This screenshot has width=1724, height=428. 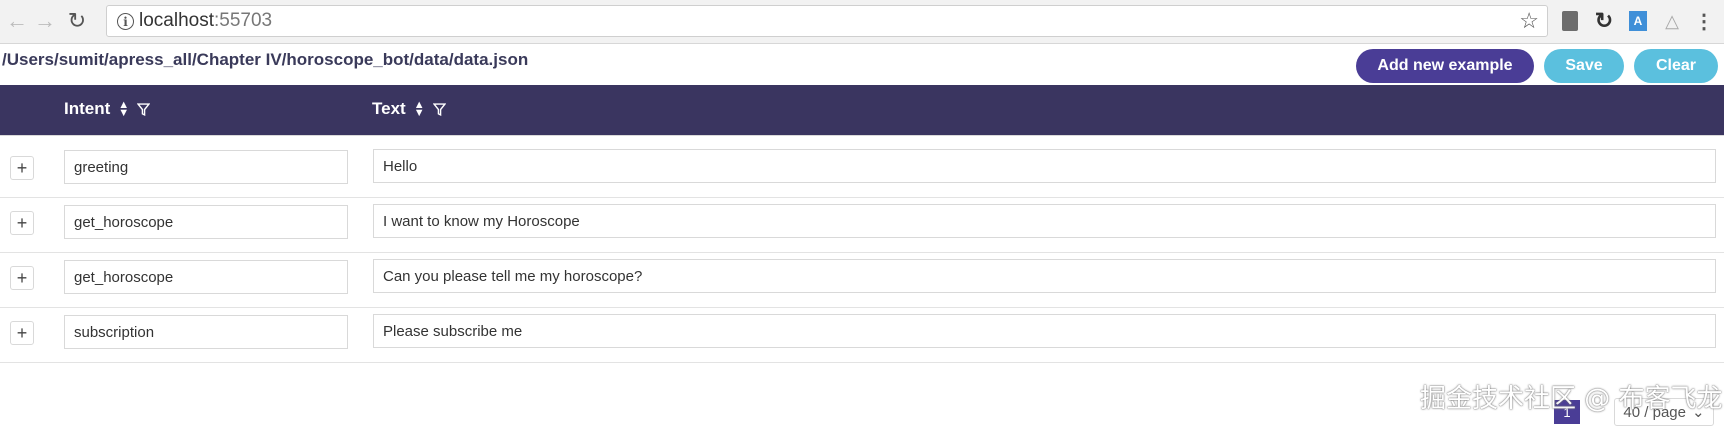 I want to click on text-field: Hello, so click(x=1044, y=166).